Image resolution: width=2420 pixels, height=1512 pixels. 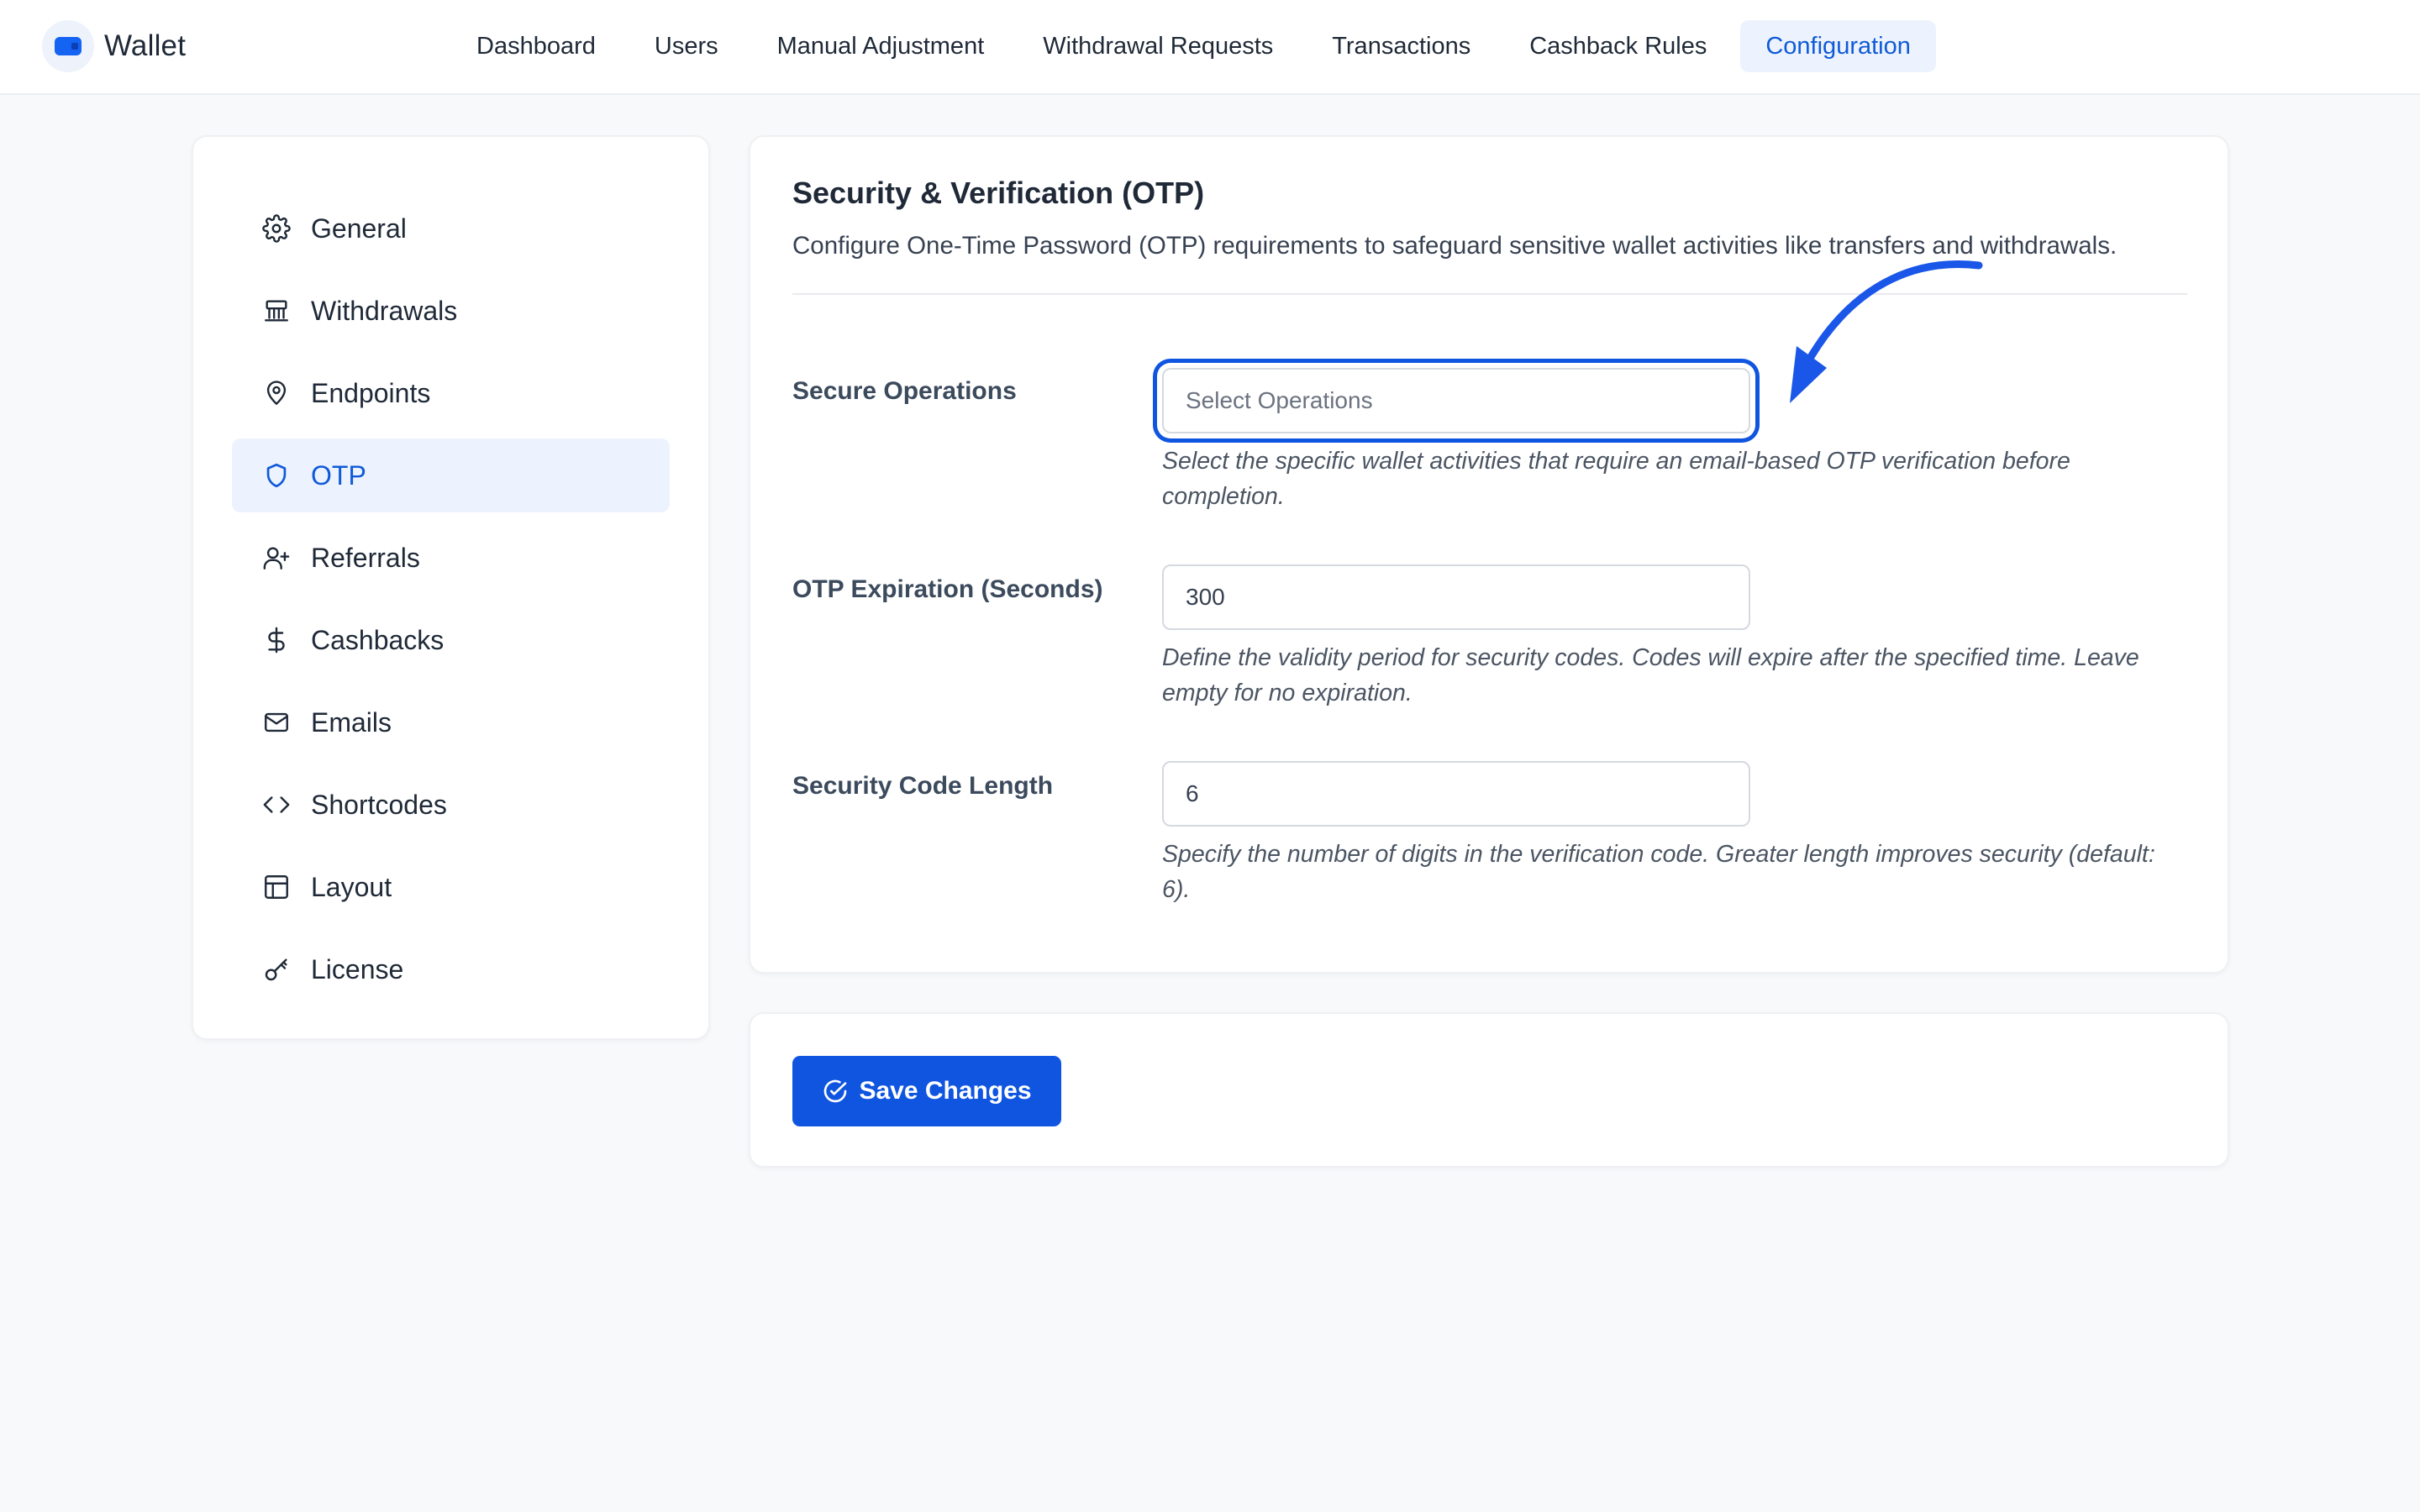 What do you see at coordinates (451, 228) in the screenshot?
I see `sidebar-item-general: General` at bounding box center [451, 228].